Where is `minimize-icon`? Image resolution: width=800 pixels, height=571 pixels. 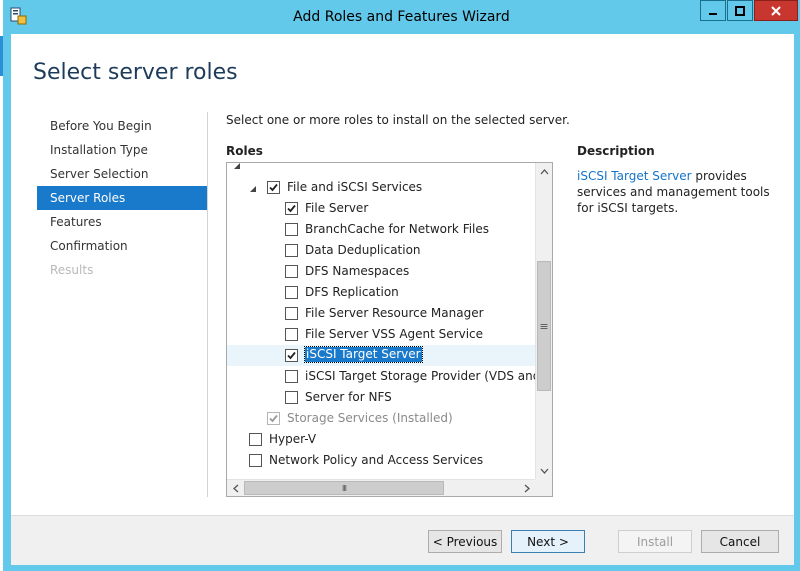 minimize-icon is located at coordinates (713, 13).